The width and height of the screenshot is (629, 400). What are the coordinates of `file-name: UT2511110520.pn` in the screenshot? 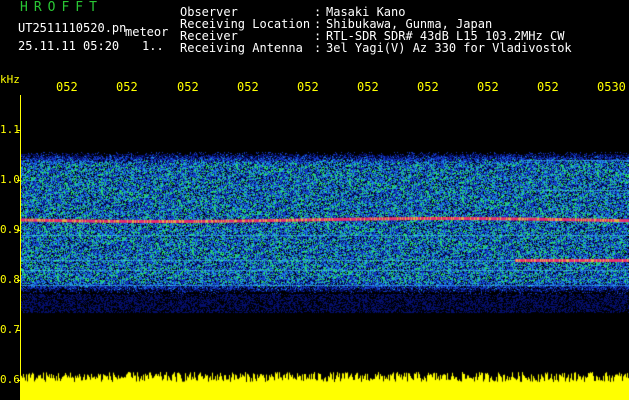 It's located at (72, 28).